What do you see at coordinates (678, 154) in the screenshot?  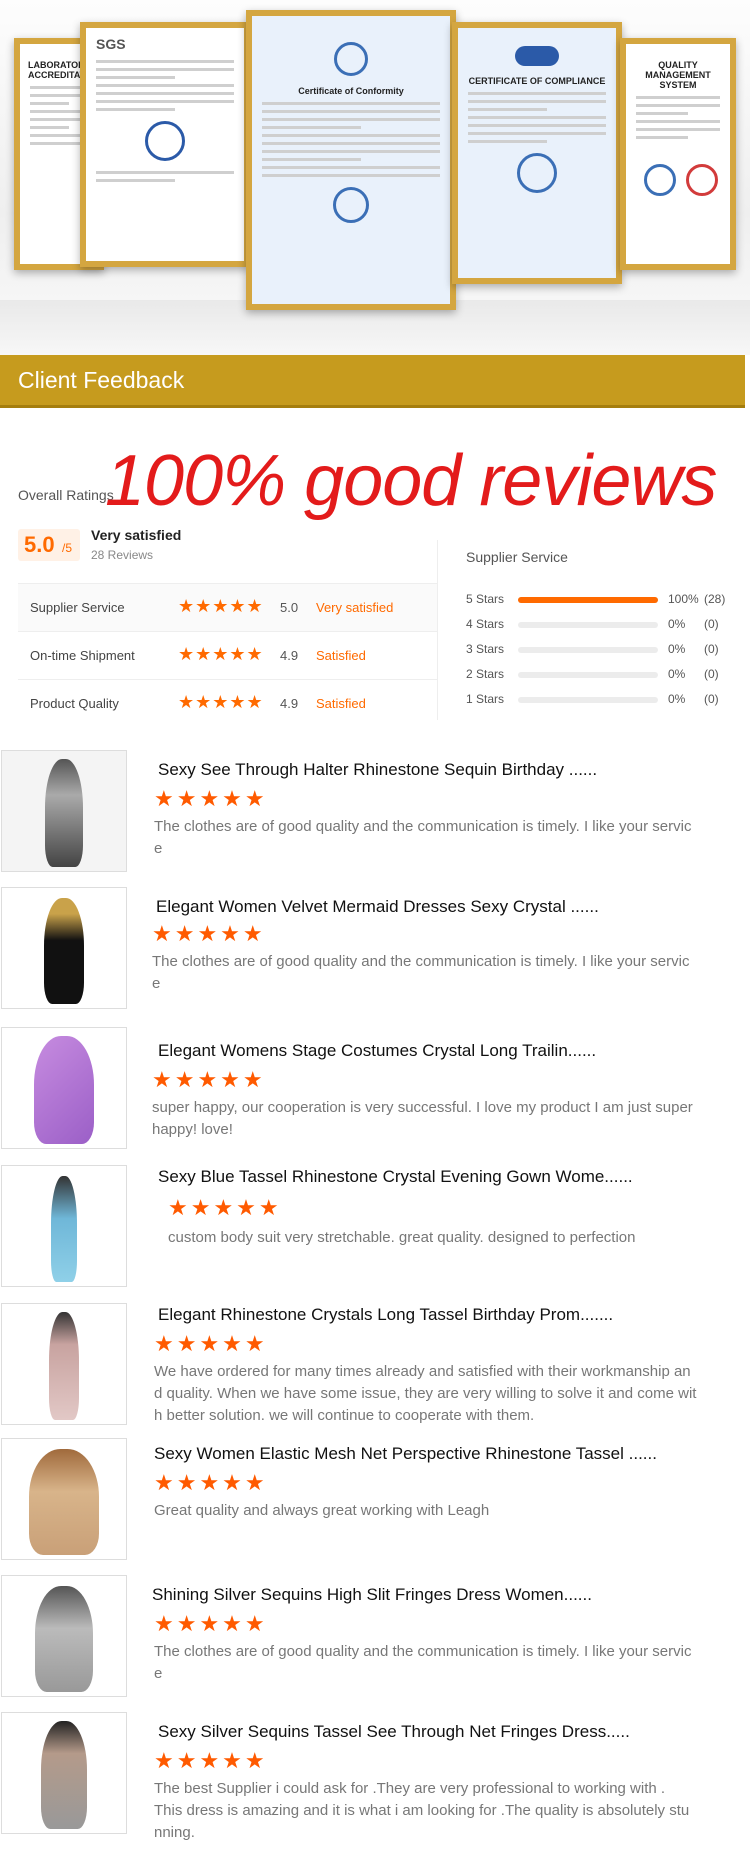 I see `certificate-qms: QUALITY MANAGEMENT SYSTEM` at bounding box center [678, 154].